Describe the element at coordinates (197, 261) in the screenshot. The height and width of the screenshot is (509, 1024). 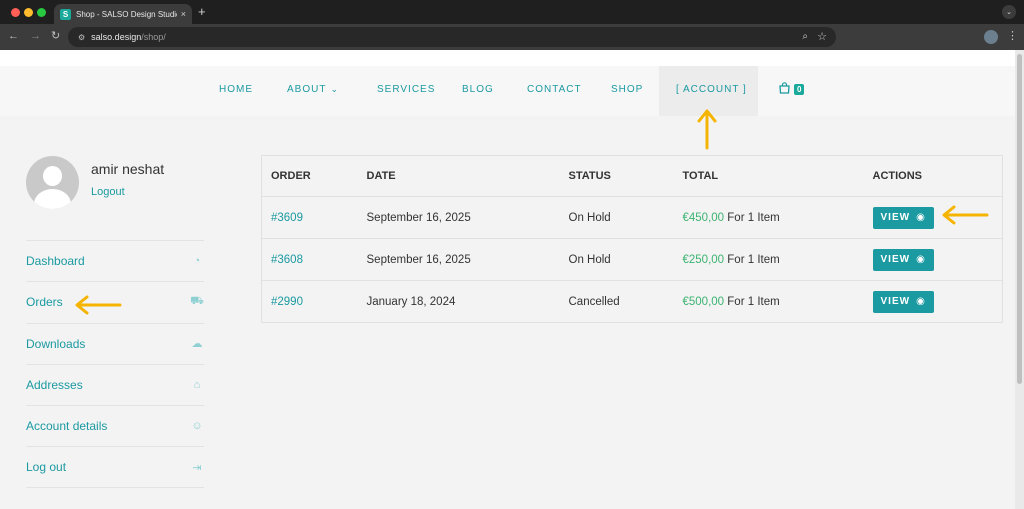
I see `gauge-icon: ◔` at that location.